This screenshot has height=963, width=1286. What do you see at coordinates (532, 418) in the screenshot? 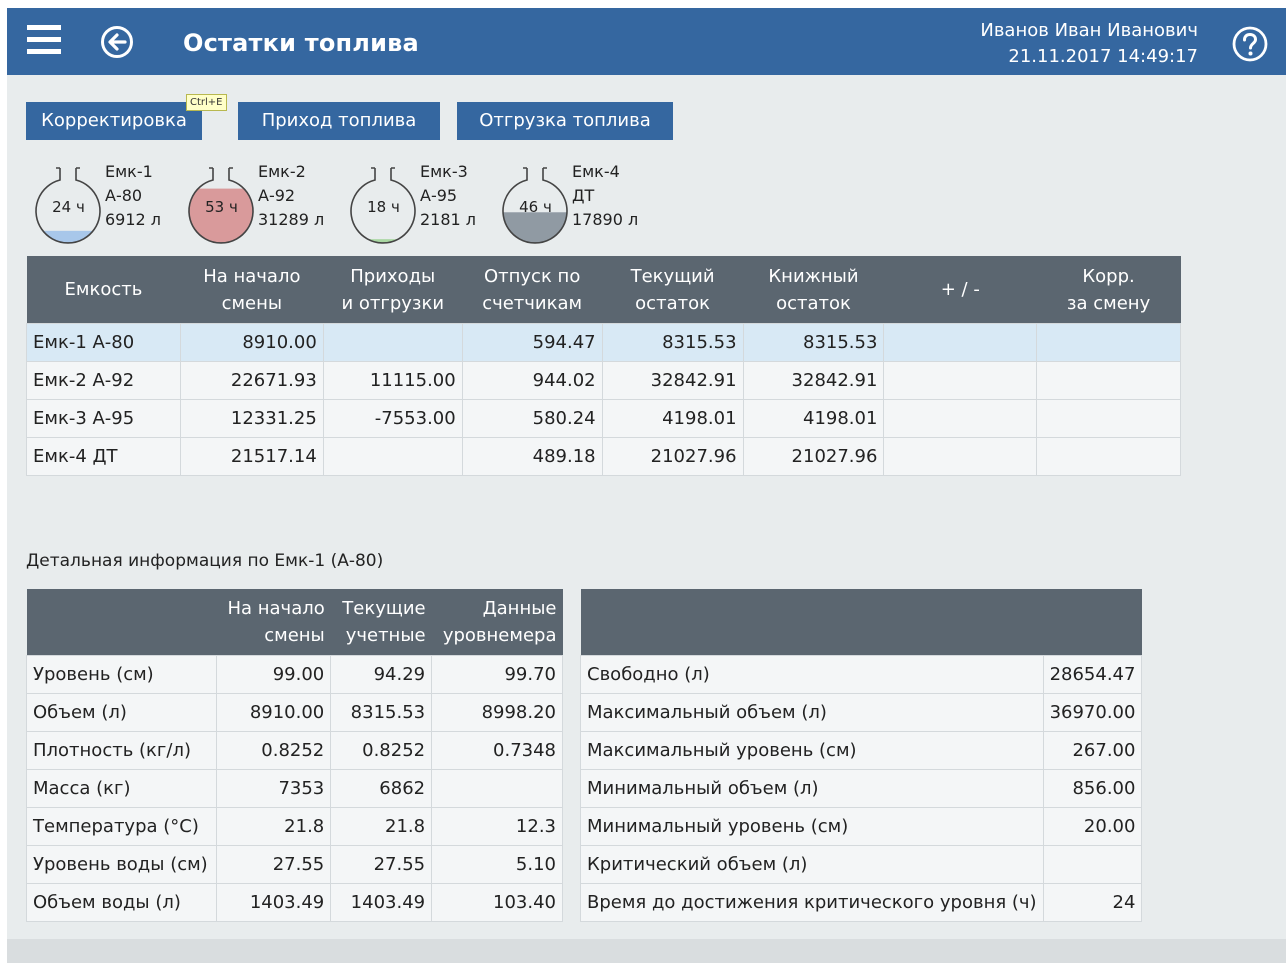
I see `cell-dispensed: 580.24` at bounding box center [532, 418].